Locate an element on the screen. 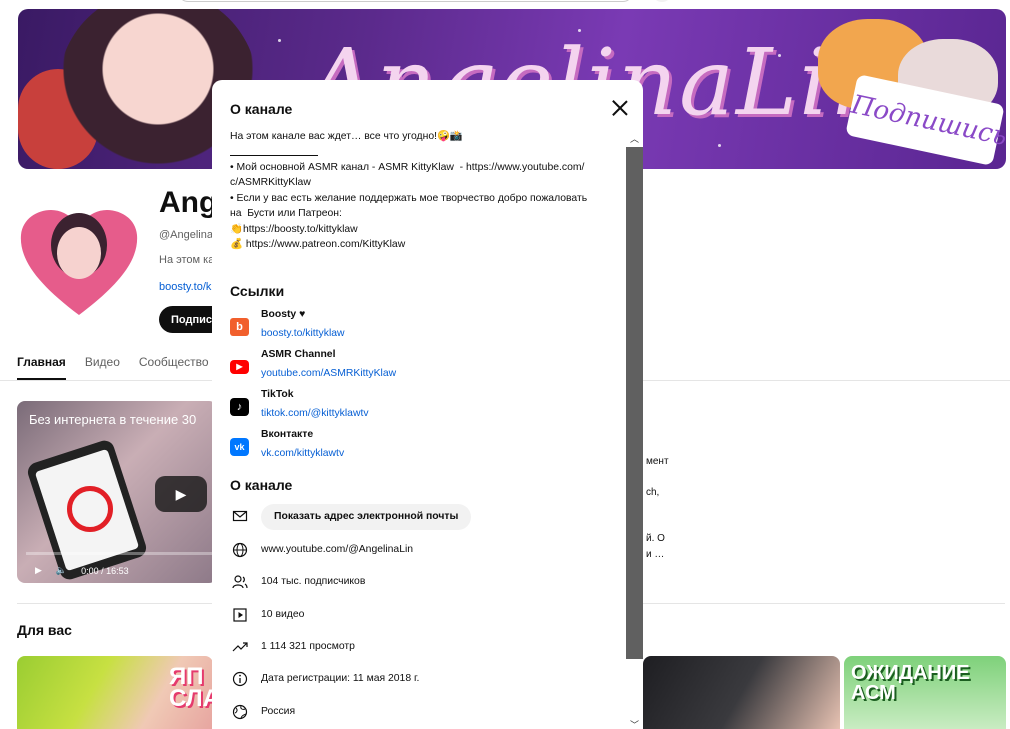 This screenshot has height=729, width=1010. boosty-icon: b is located at coordinates (239, 327).